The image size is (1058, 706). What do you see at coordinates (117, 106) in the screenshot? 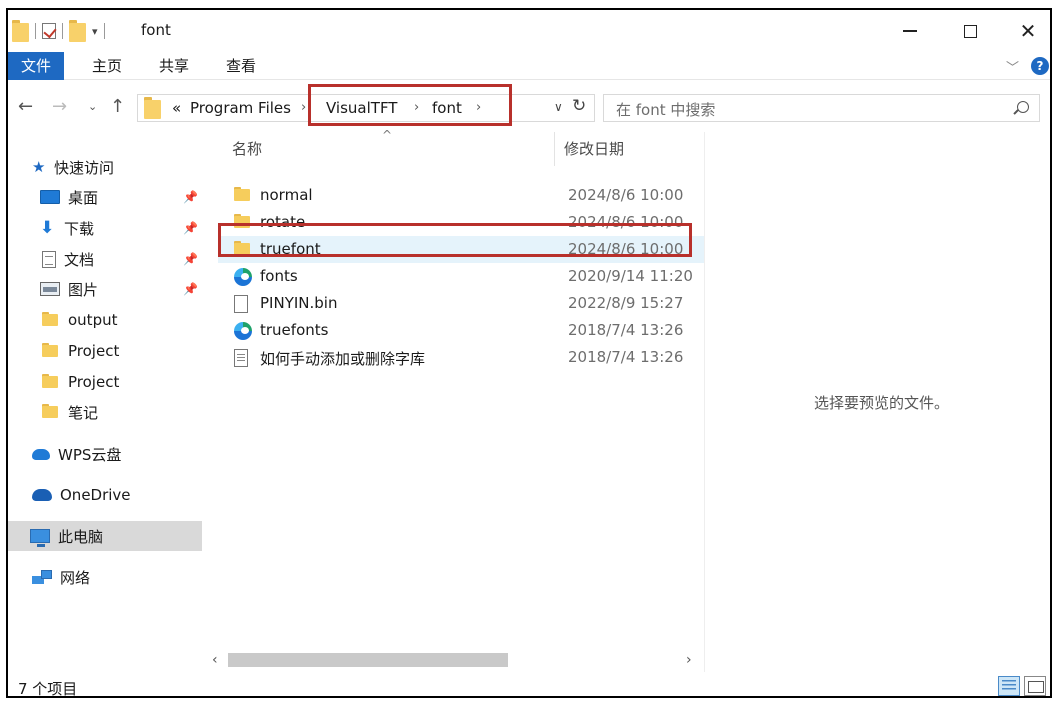
I see `up-arrow-icon: ↑` at bounding box center [117, 106].